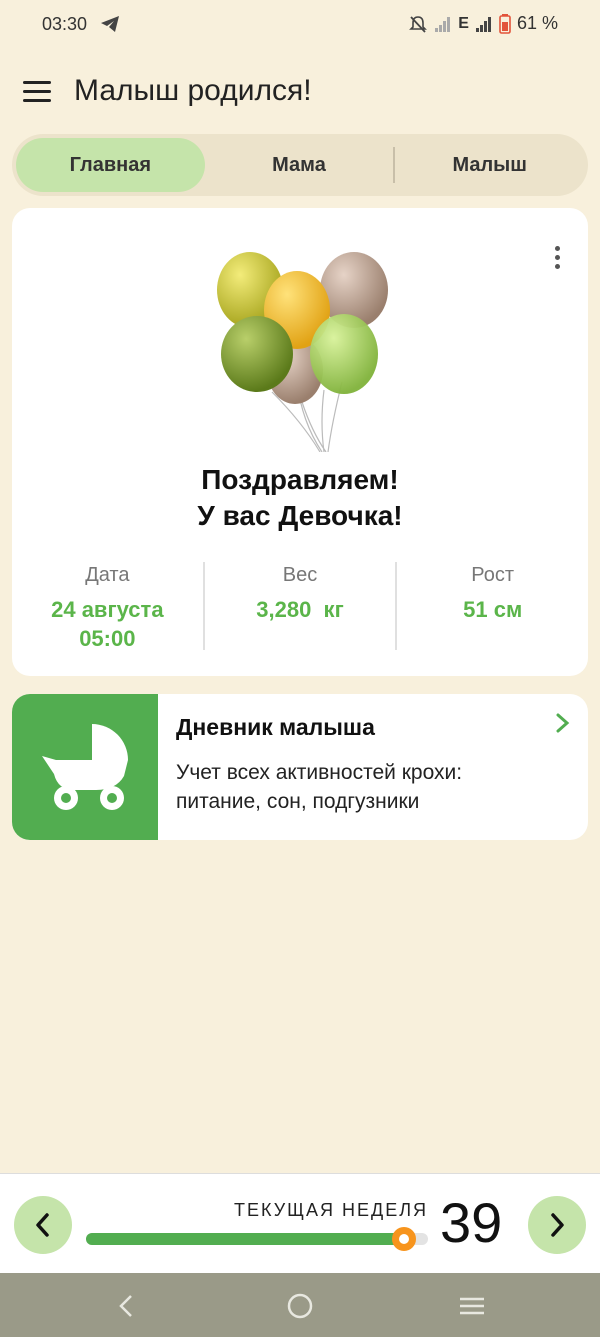  I want to click on stroller-icon, so click(85, 767).